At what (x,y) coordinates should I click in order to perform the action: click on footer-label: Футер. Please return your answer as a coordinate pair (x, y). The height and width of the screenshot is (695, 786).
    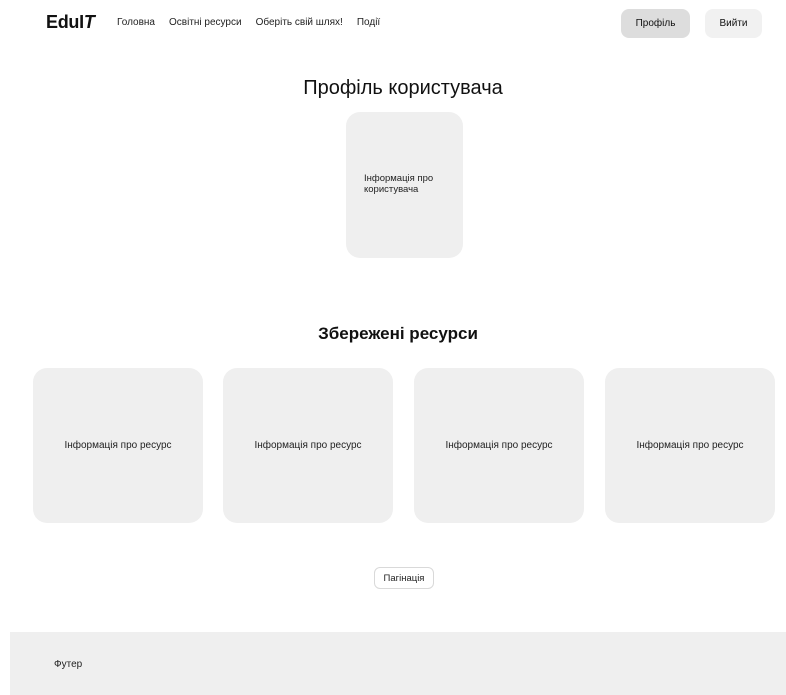
    Looking at the image, I should click on (68, 664).